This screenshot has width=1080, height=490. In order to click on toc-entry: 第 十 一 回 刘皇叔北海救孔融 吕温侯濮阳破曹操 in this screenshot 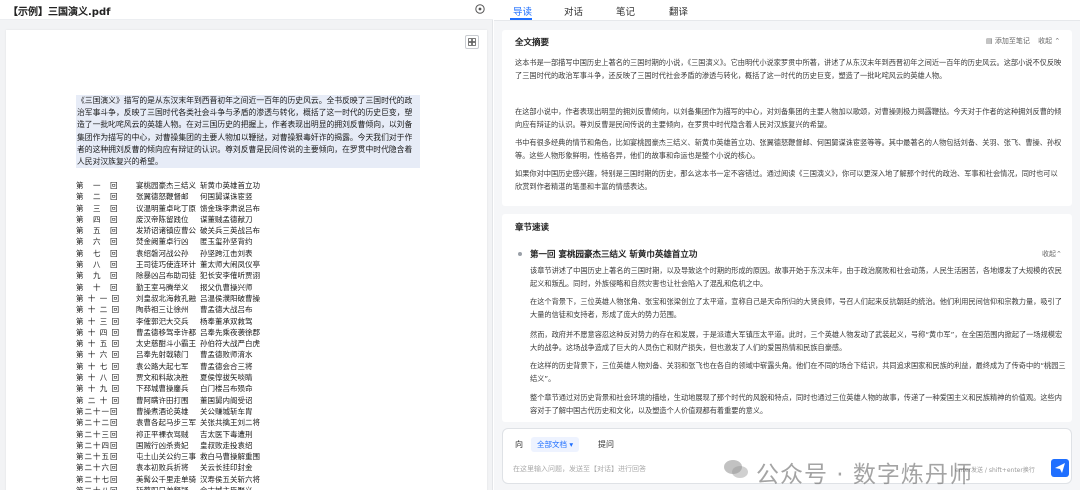, I will do `click(226, 298)`.